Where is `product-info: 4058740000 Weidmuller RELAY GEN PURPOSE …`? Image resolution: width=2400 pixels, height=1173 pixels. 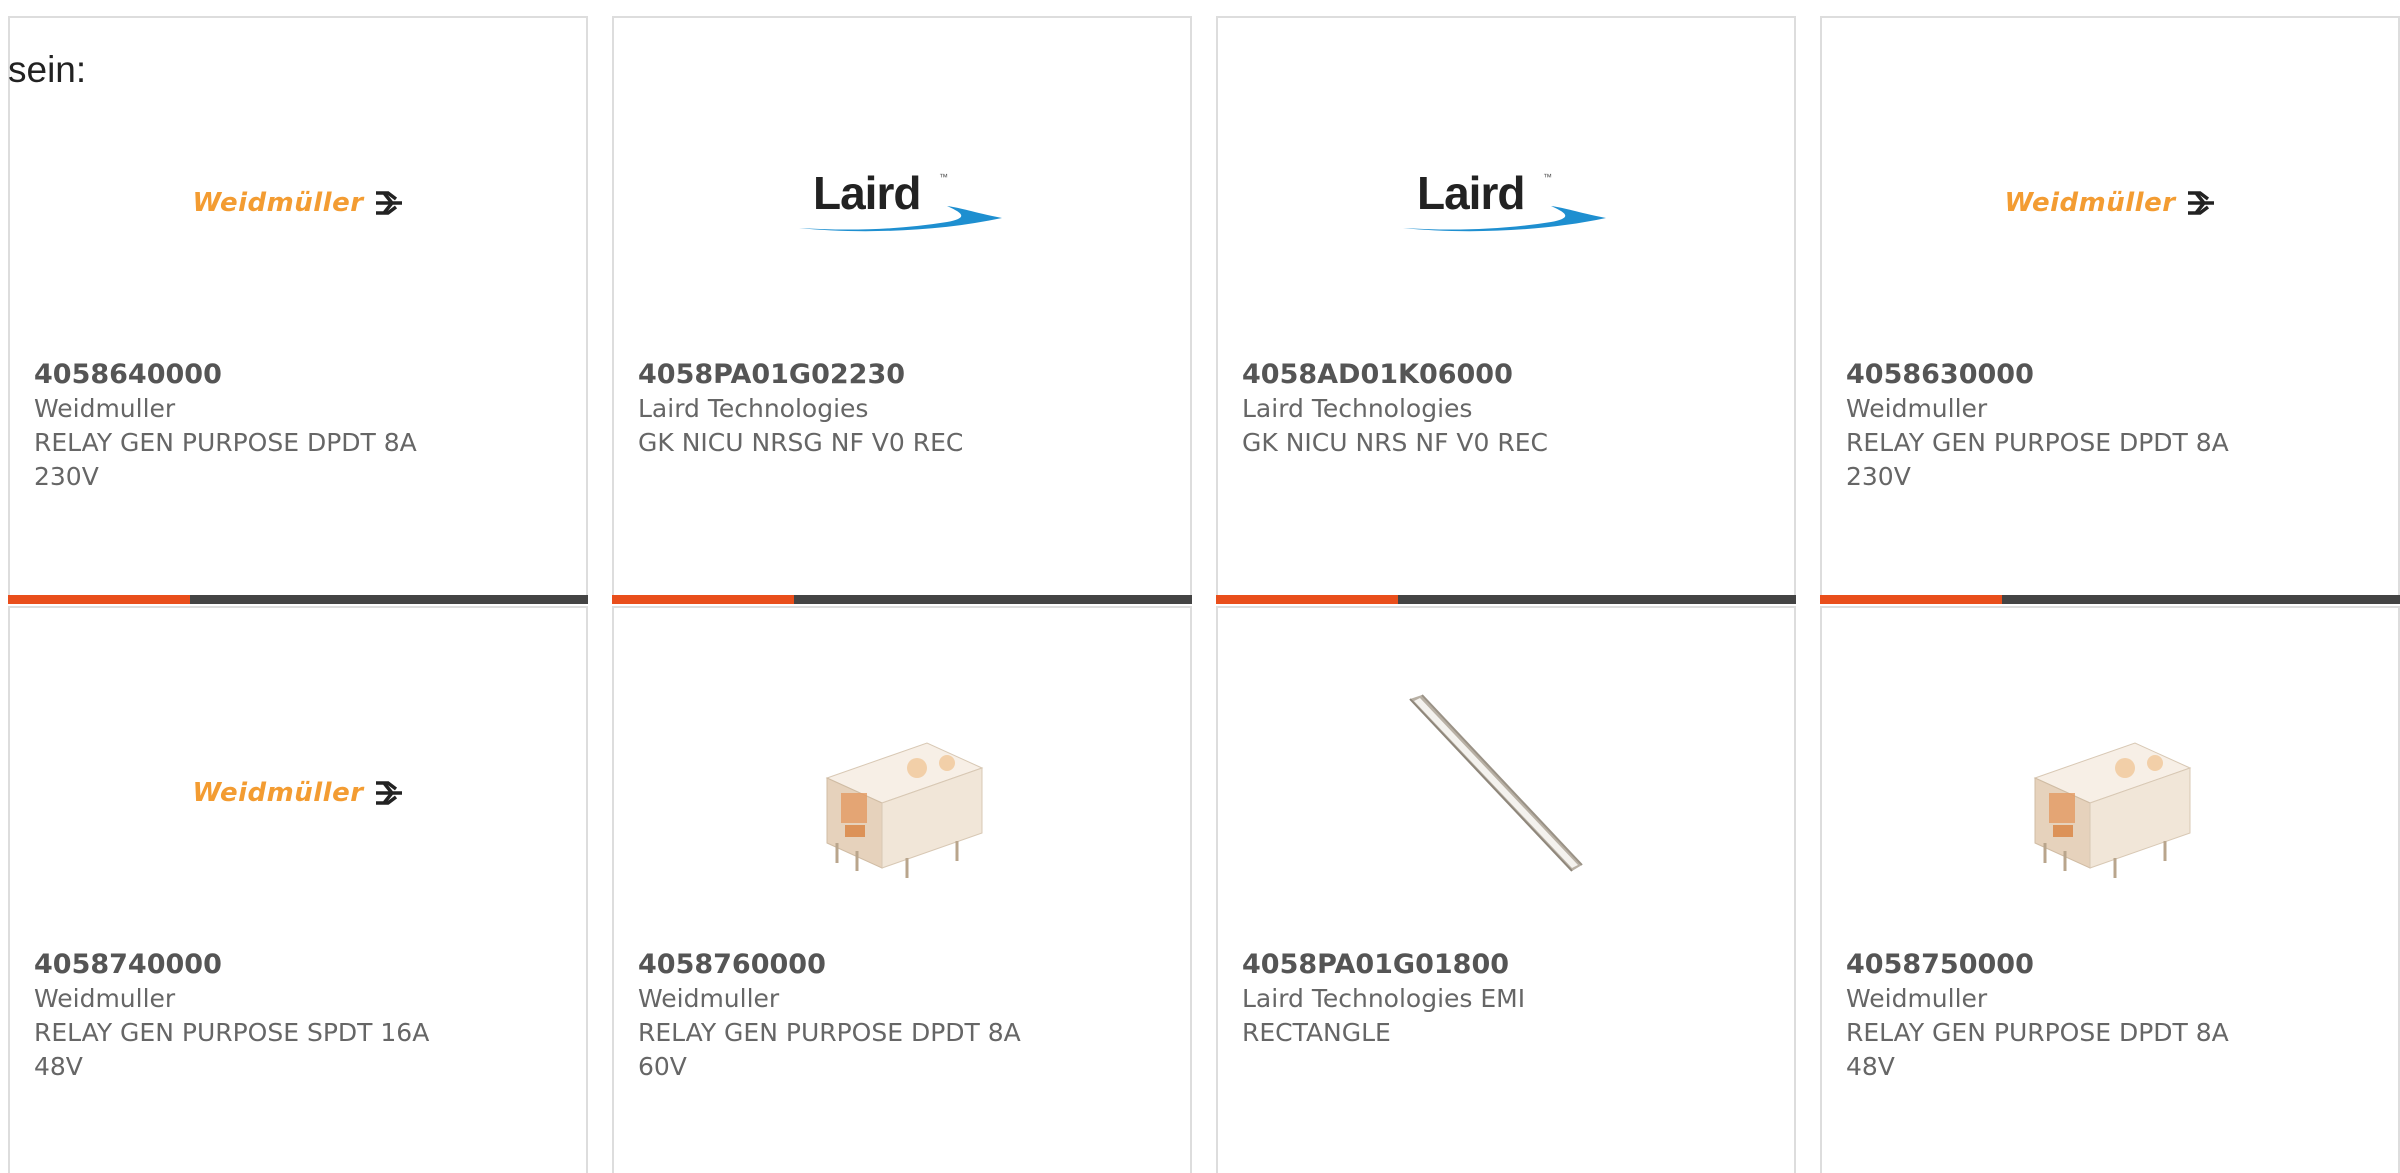 product-info: 4058740000 Weidmuller RELAY GEN PURPOSE … is located at coordinates (298, 1016).